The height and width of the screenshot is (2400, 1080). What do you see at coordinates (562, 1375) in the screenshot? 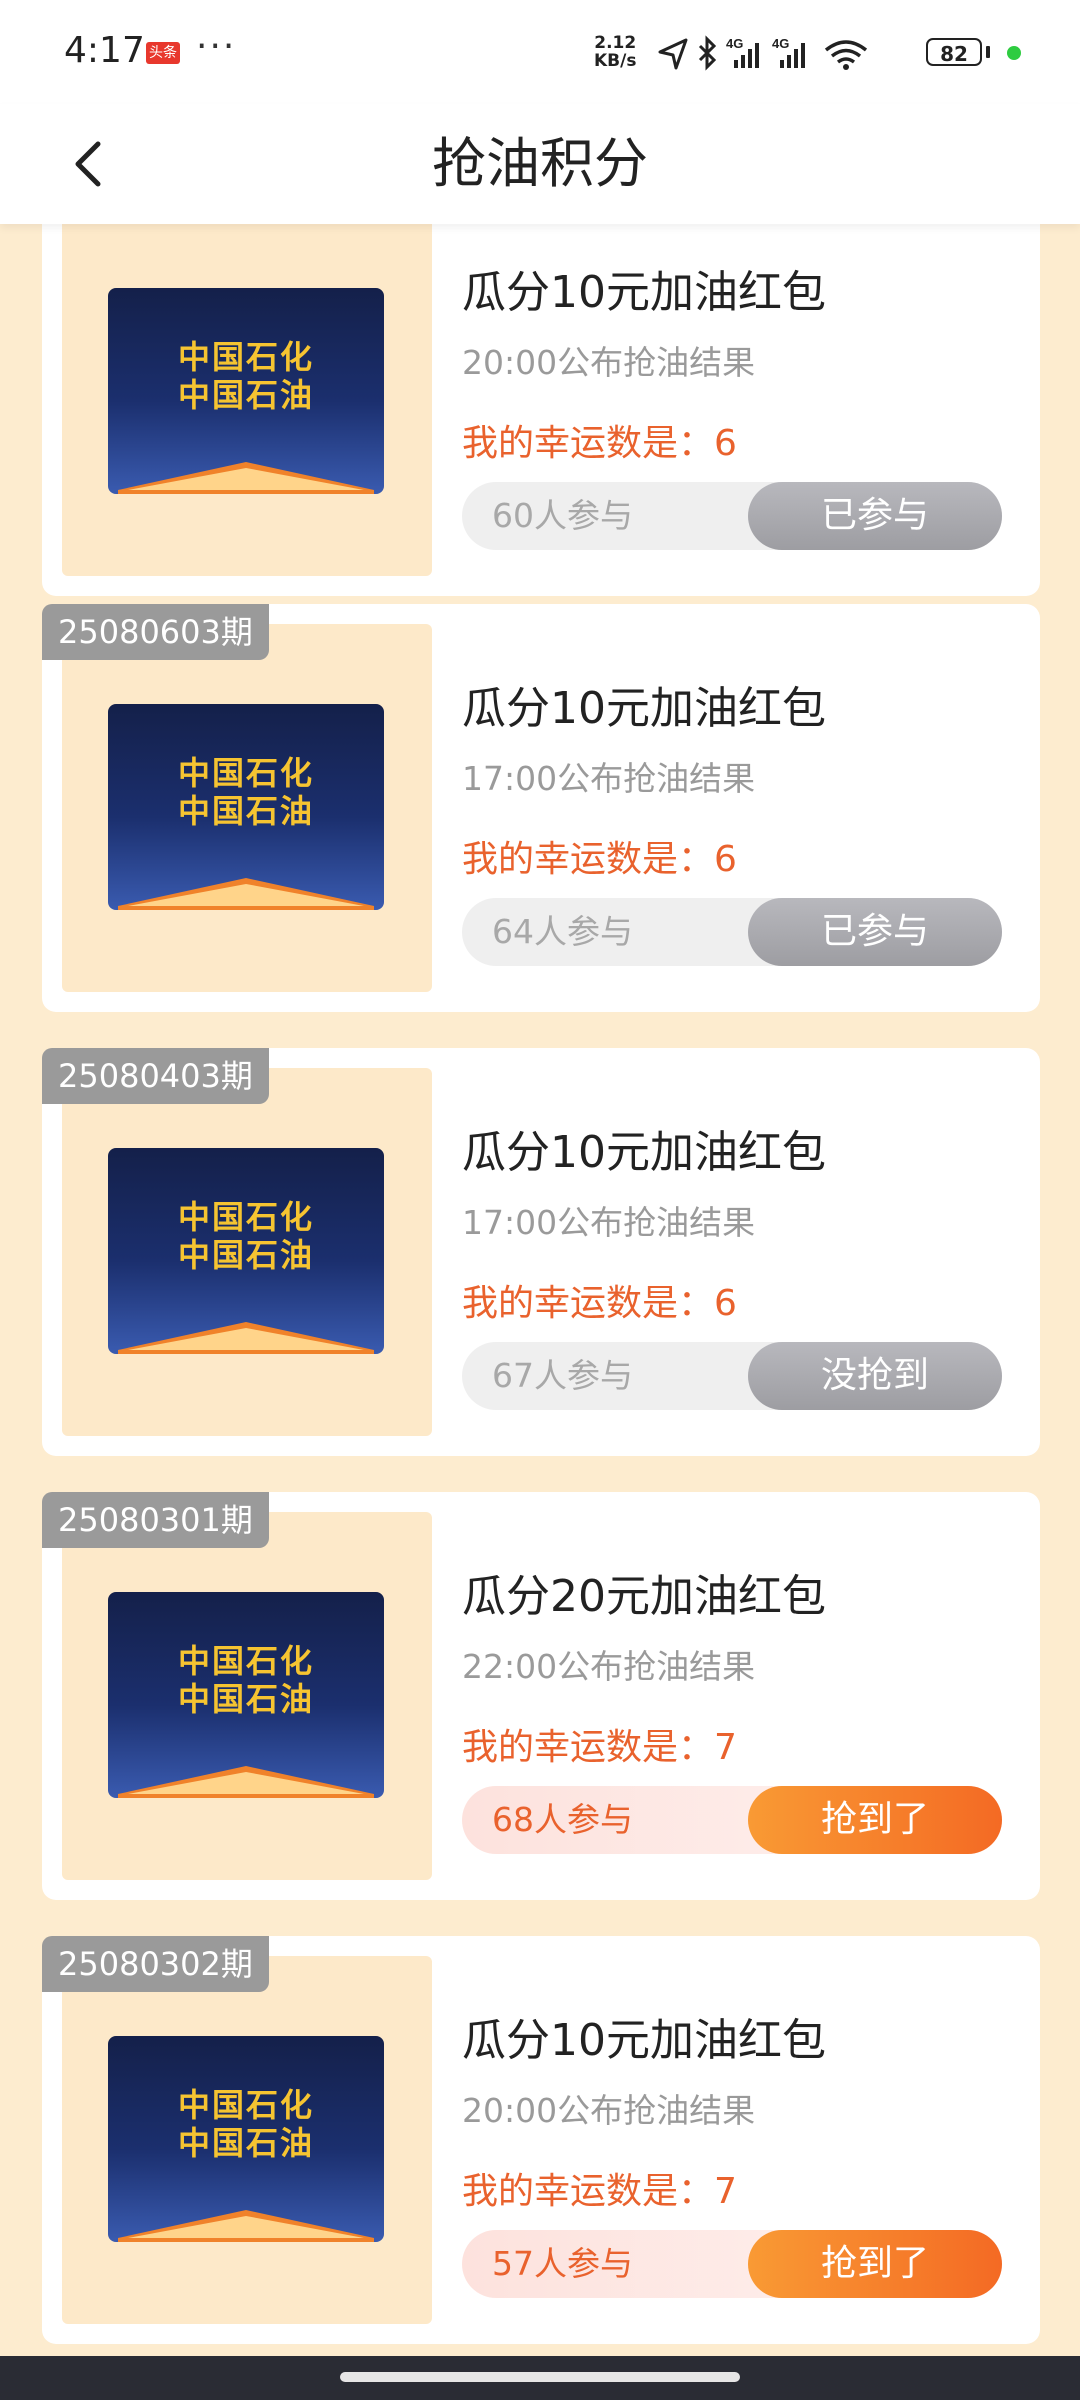
I see `participants-count: 67人参与` at bounding box center [562, 1375].